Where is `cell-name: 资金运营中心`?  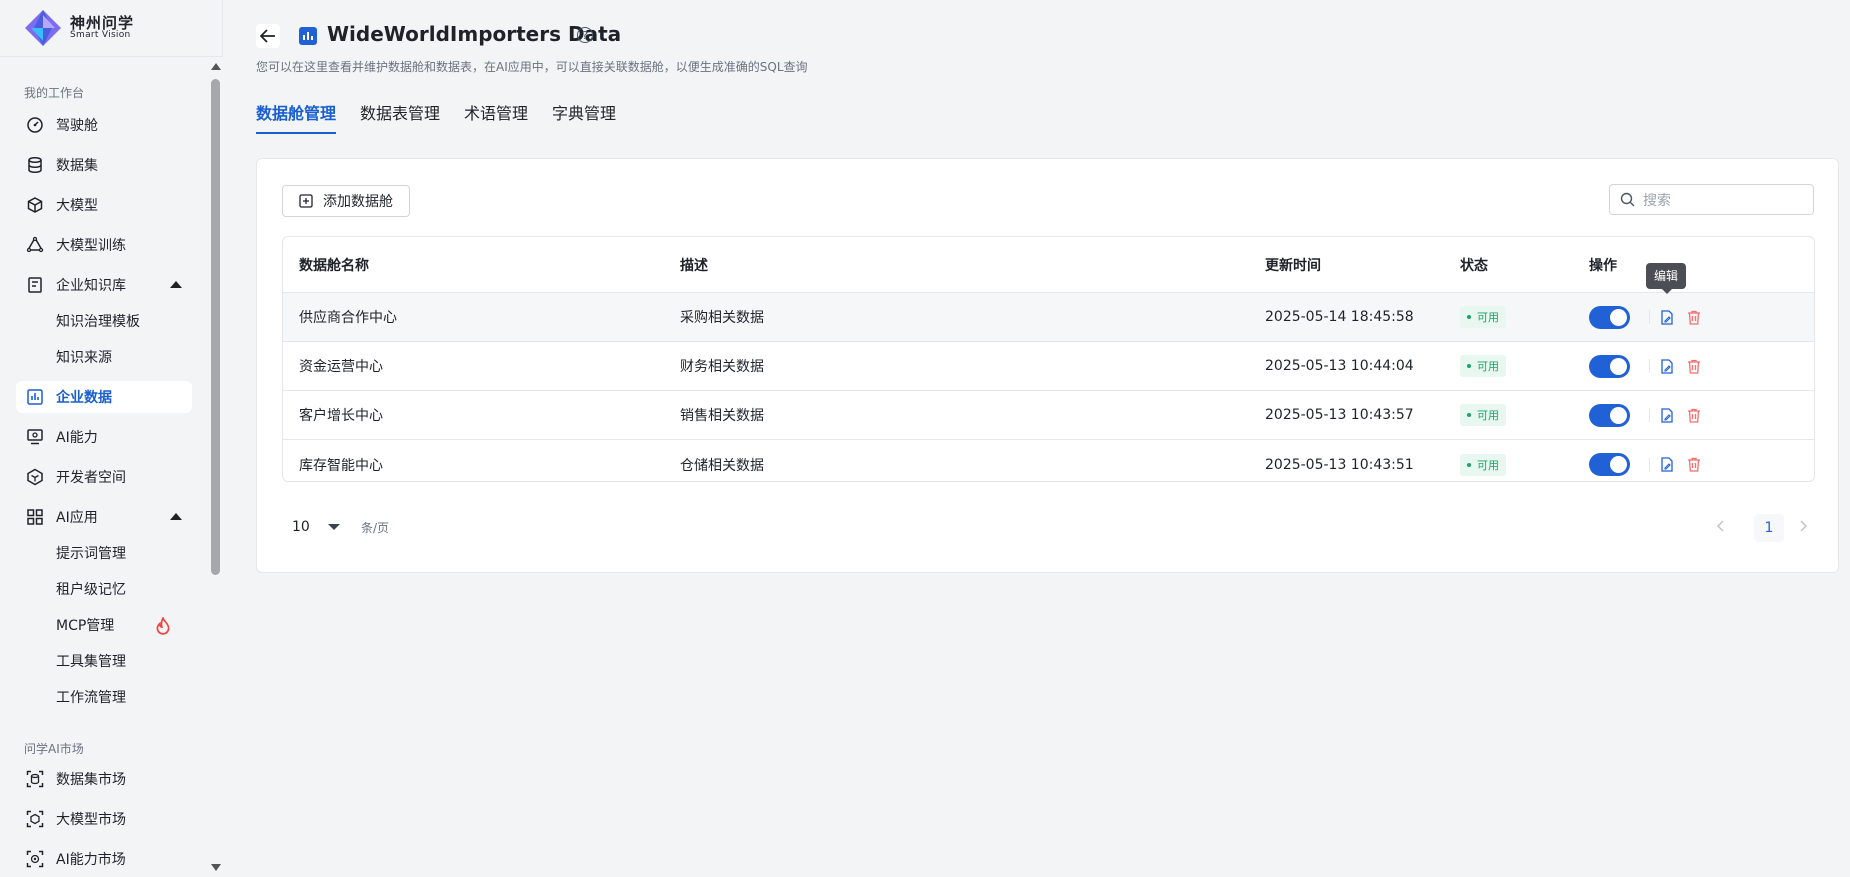 cell-name: 资金运营中心 is located at coordinates (341, 367).